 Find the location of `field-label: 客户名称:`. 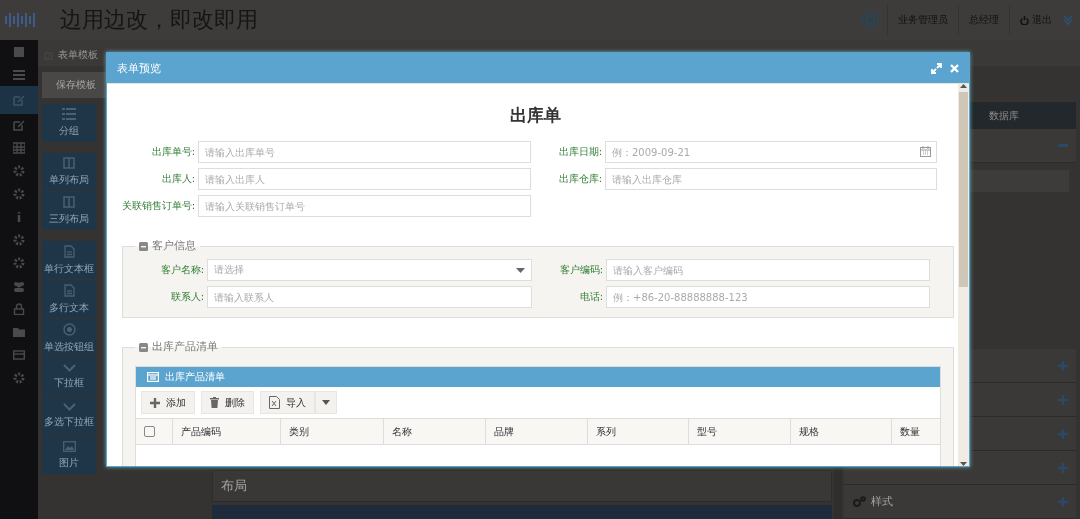

field-label: 客户名称: is located at coordinates (181, 270).